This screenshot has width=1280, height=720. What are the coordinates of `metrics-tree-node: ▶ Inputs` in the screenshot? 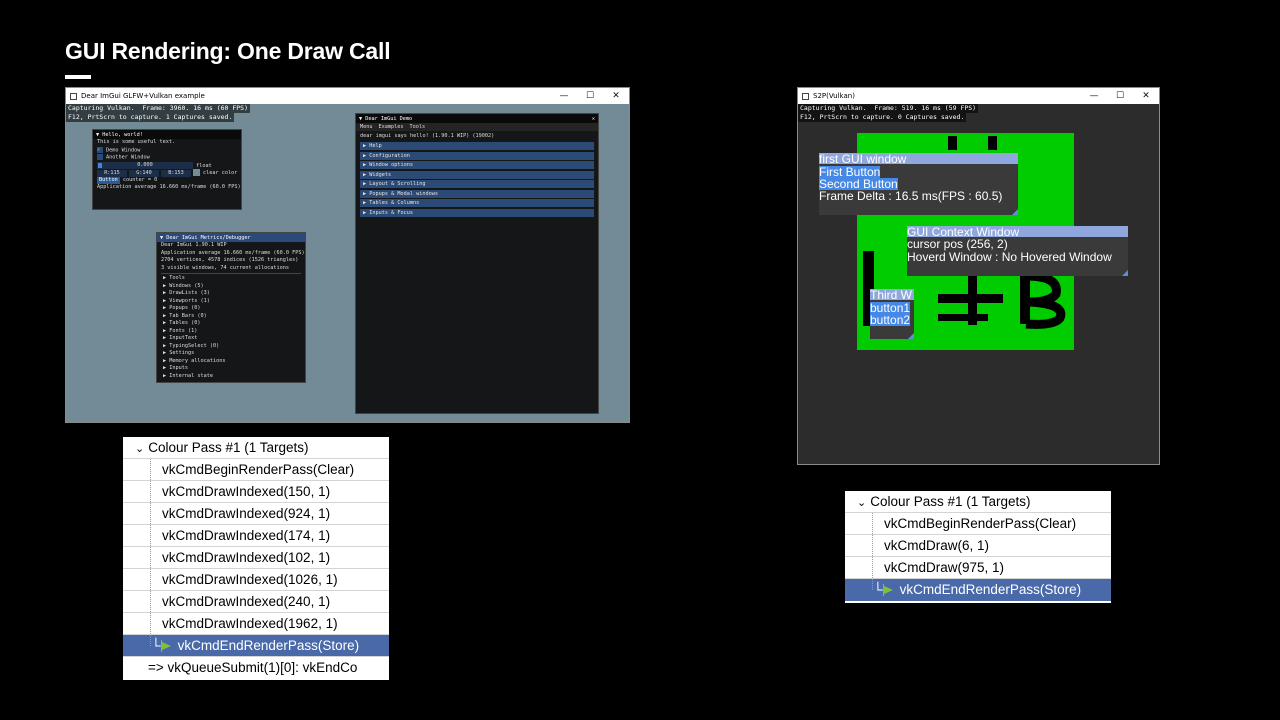 It's located at (231, 369).